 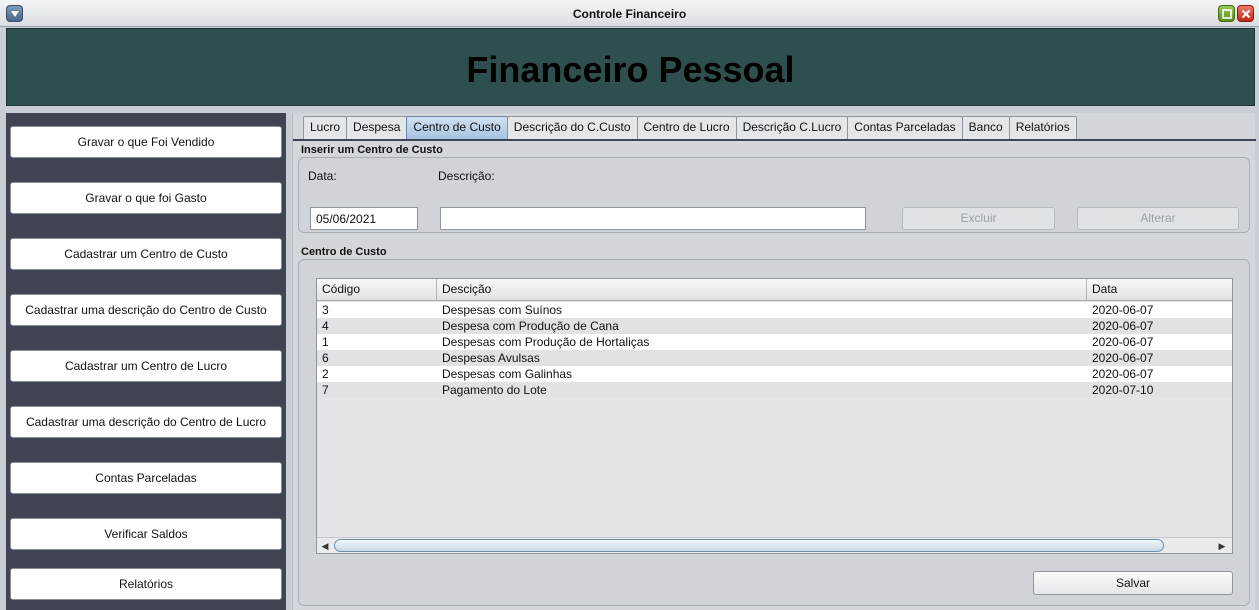 I want to click on cell-description: Despesas com Suínos, so click(x=502, y=310).